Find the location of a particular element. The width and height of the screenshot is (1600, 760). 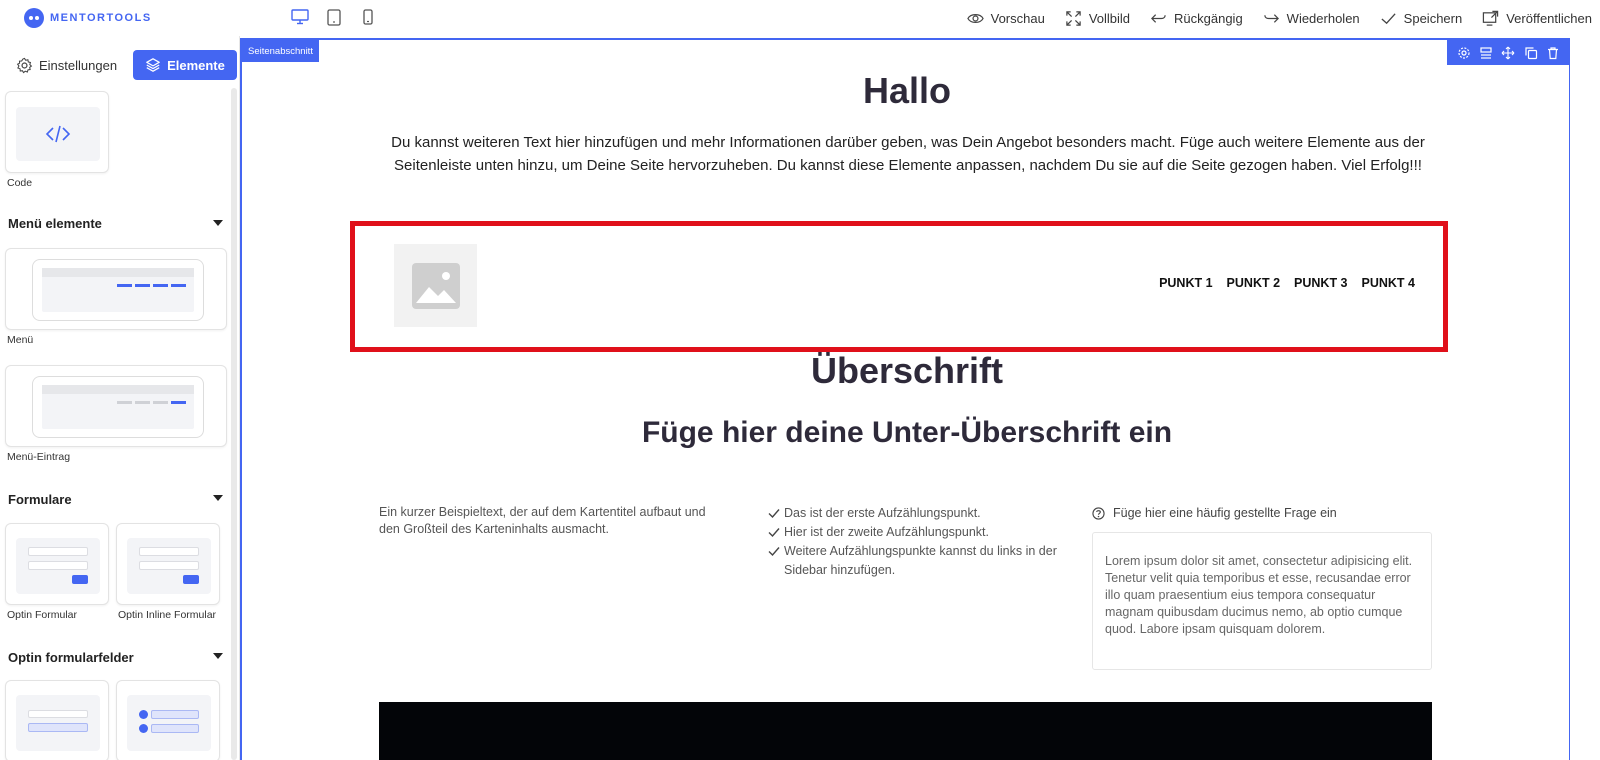

duplicate-icon is located at coordinates (1531, 53).